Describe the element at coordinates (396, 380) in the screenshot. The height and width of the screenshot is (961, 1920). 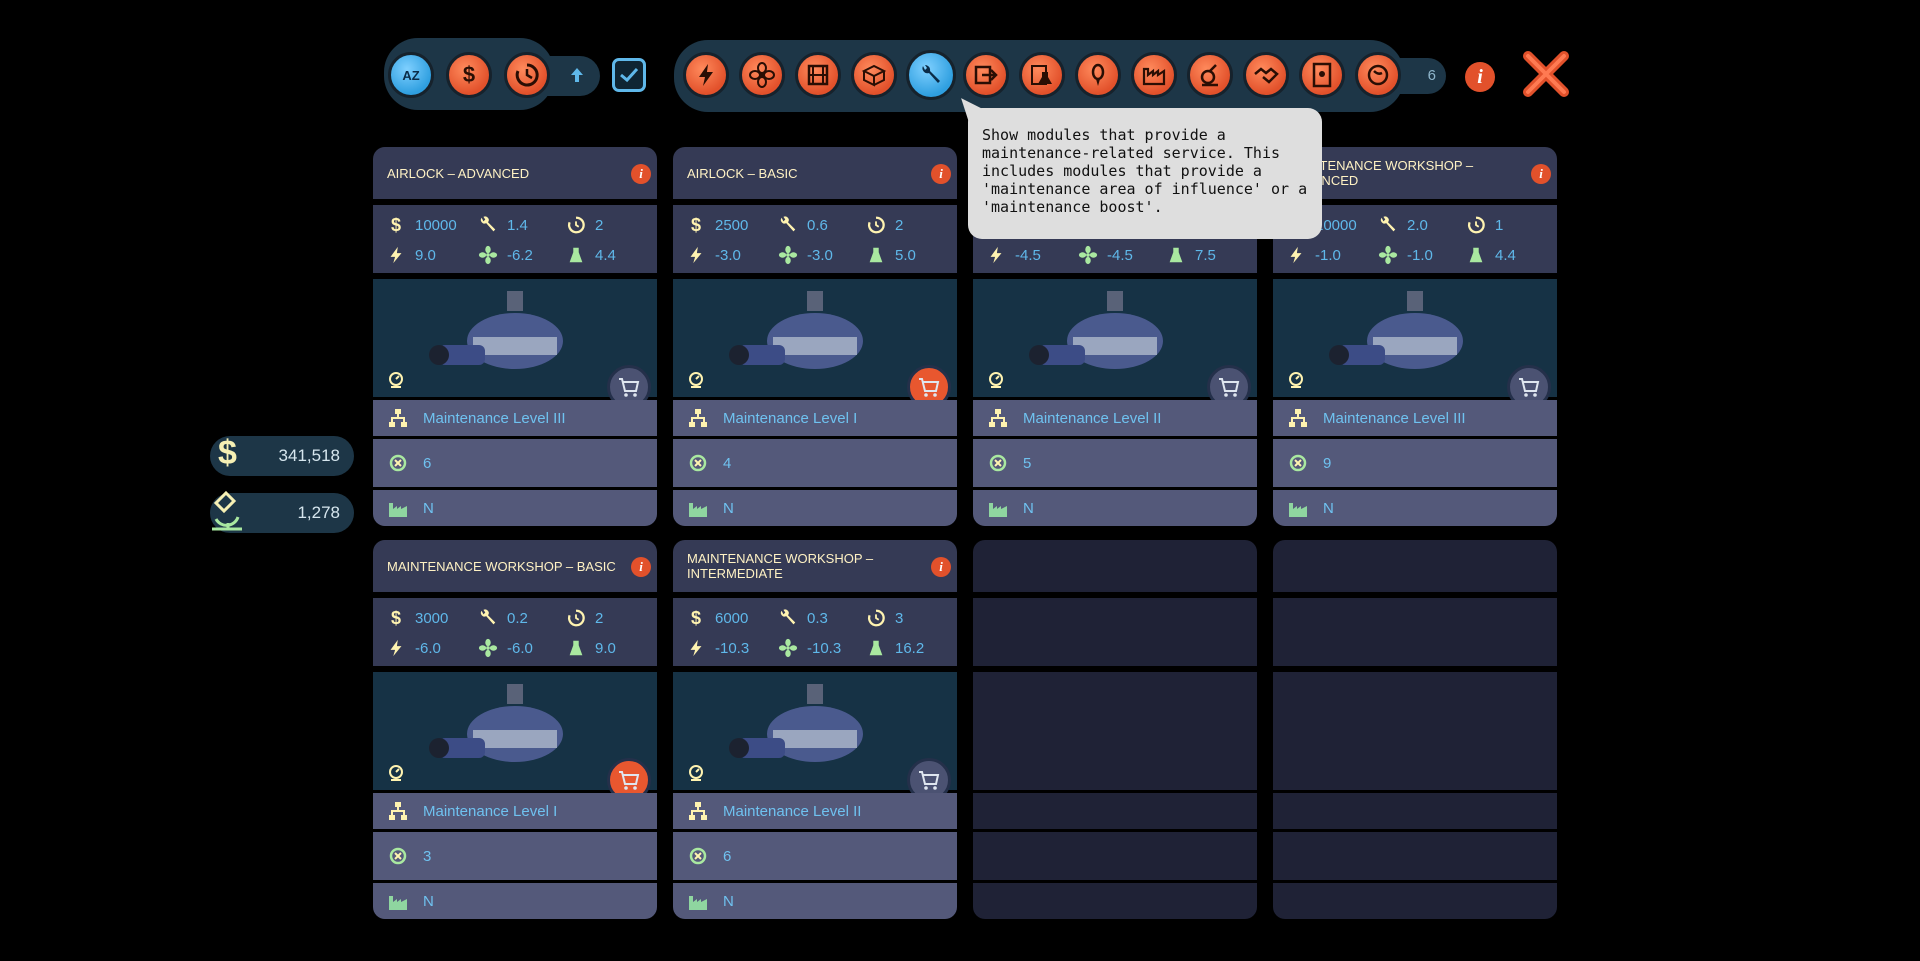
I see `gauge-icon` at that location.